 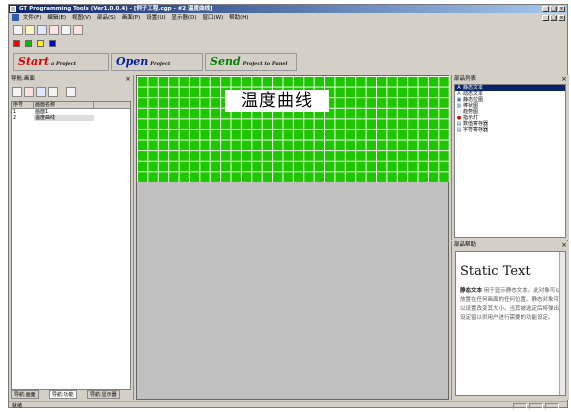 What do you see at coordinates (17, 406) in the screenshot?
I see `status-text: 就绪` at bounding box center [17, 406].